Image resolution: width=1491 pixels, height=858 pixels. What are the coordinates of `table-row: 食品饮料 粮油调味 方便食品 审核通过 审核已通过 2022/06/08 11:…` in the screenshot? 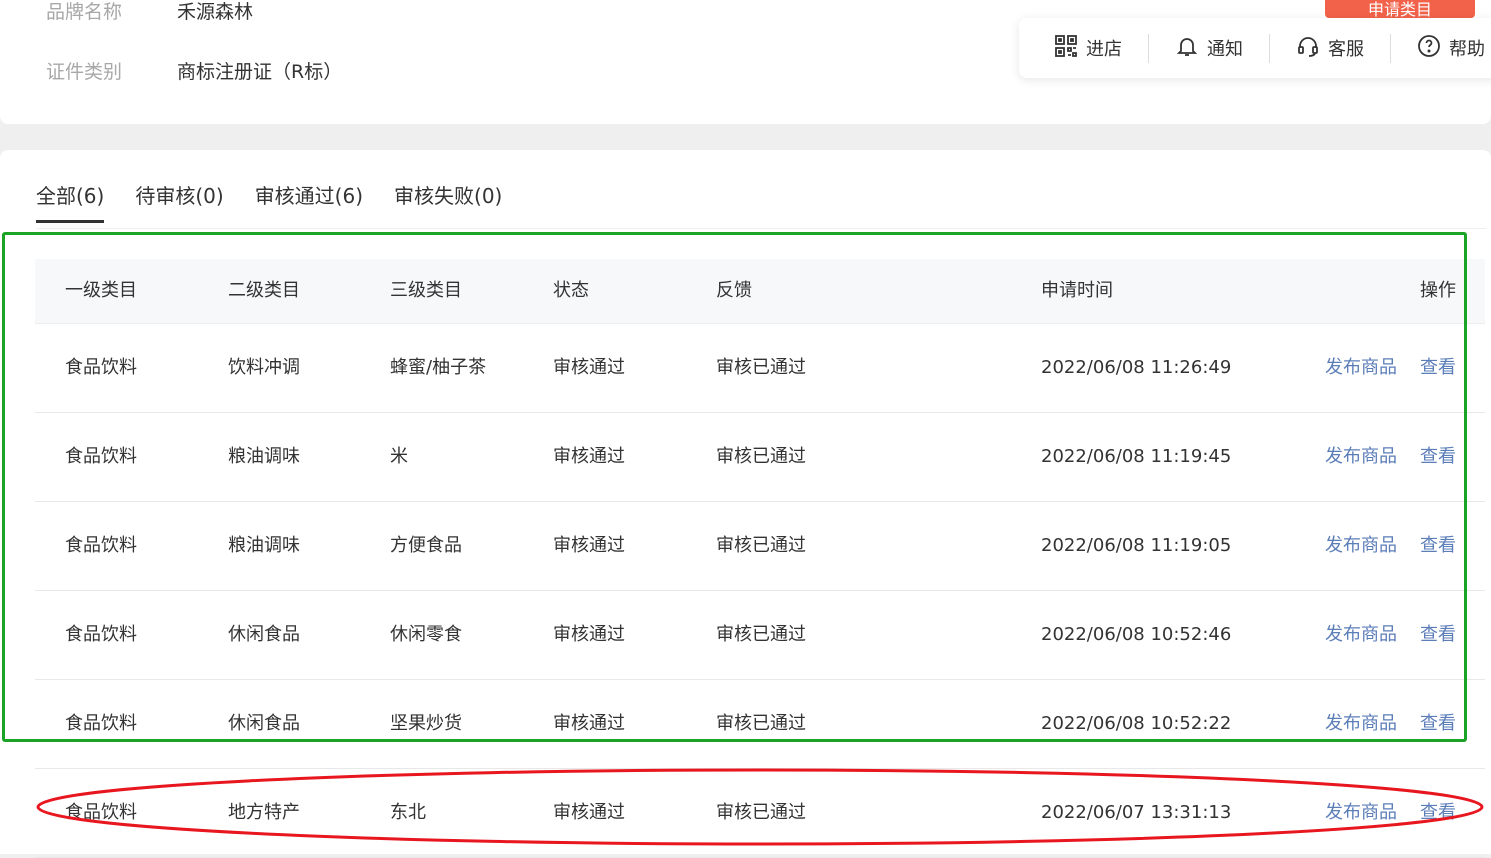 It's located at (760, 546).